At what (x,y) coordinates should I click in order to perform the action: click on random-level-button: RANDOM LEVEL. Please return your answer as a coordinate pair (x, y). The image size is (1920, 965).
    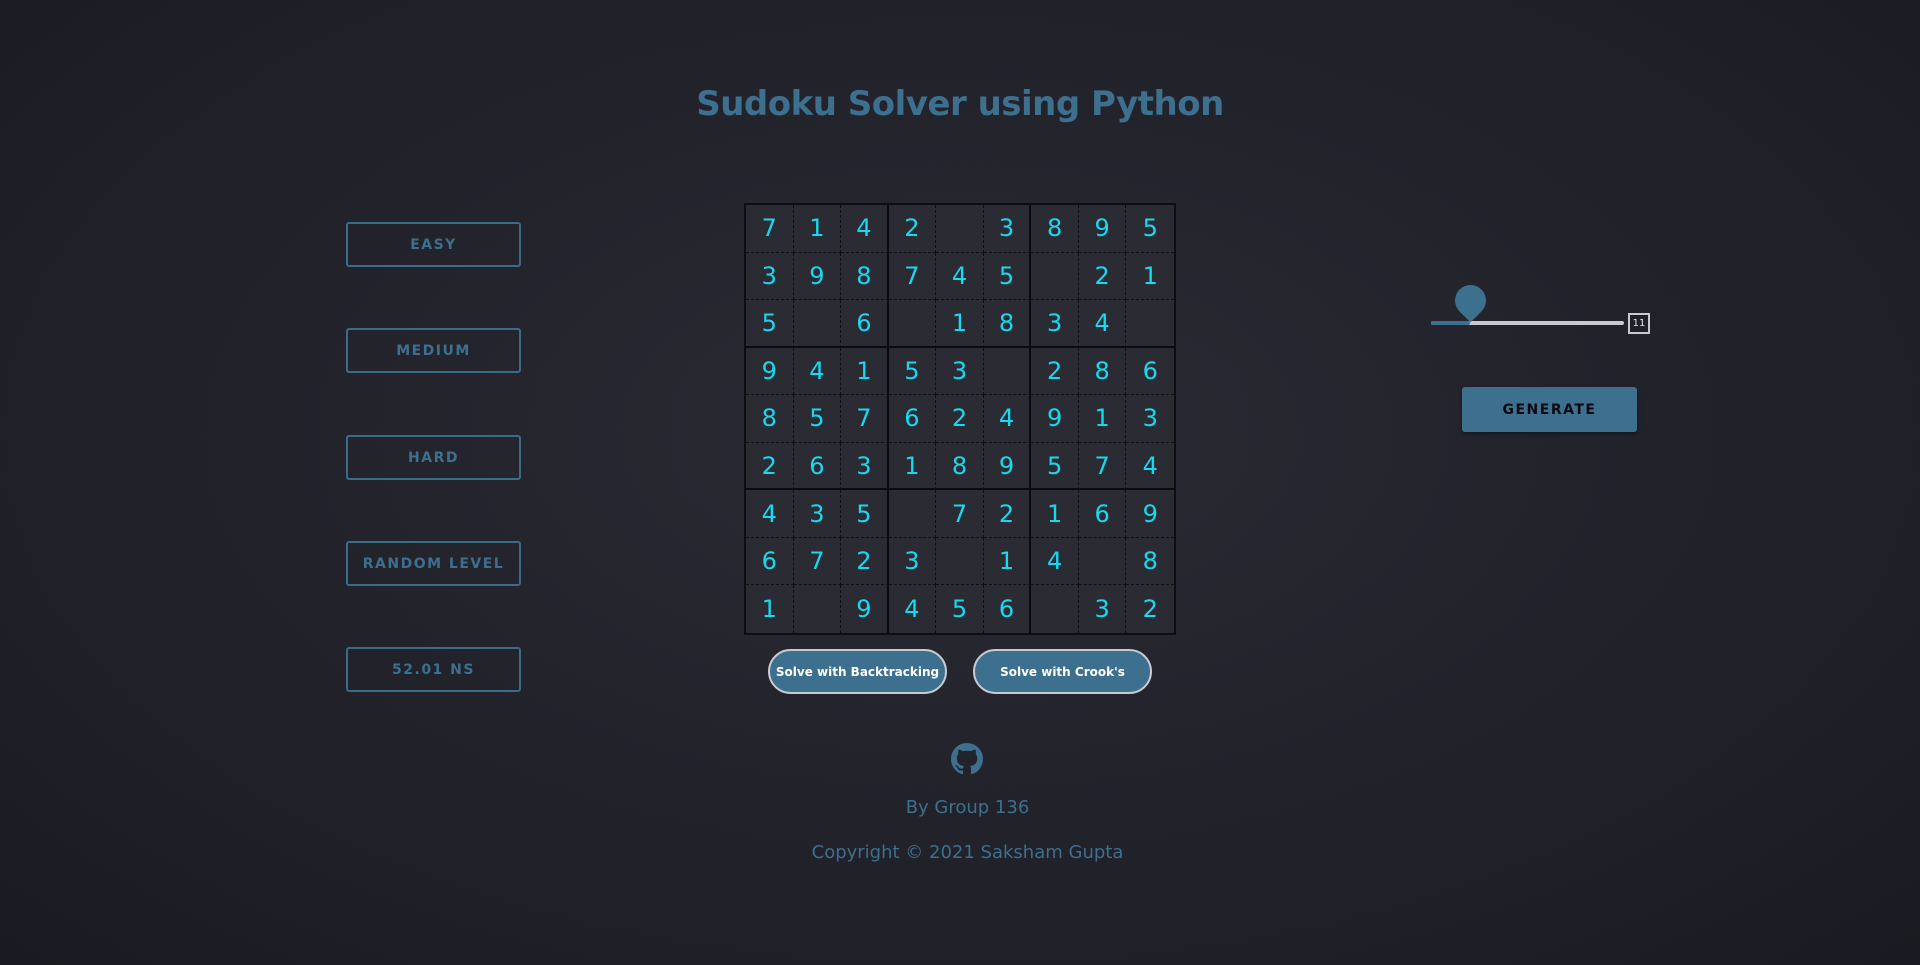
    Looking at the image, I should click on (433, 563).